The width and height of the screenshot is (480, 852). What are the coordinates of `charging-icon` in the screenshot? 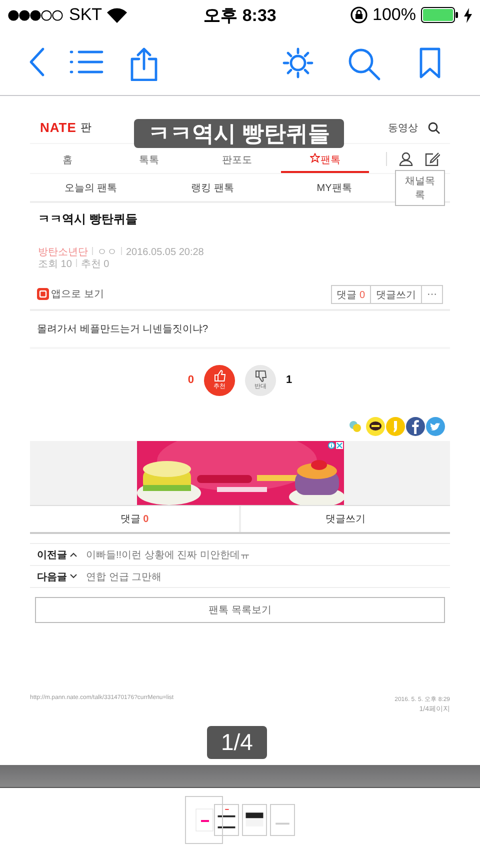 It's located at (468, 15).